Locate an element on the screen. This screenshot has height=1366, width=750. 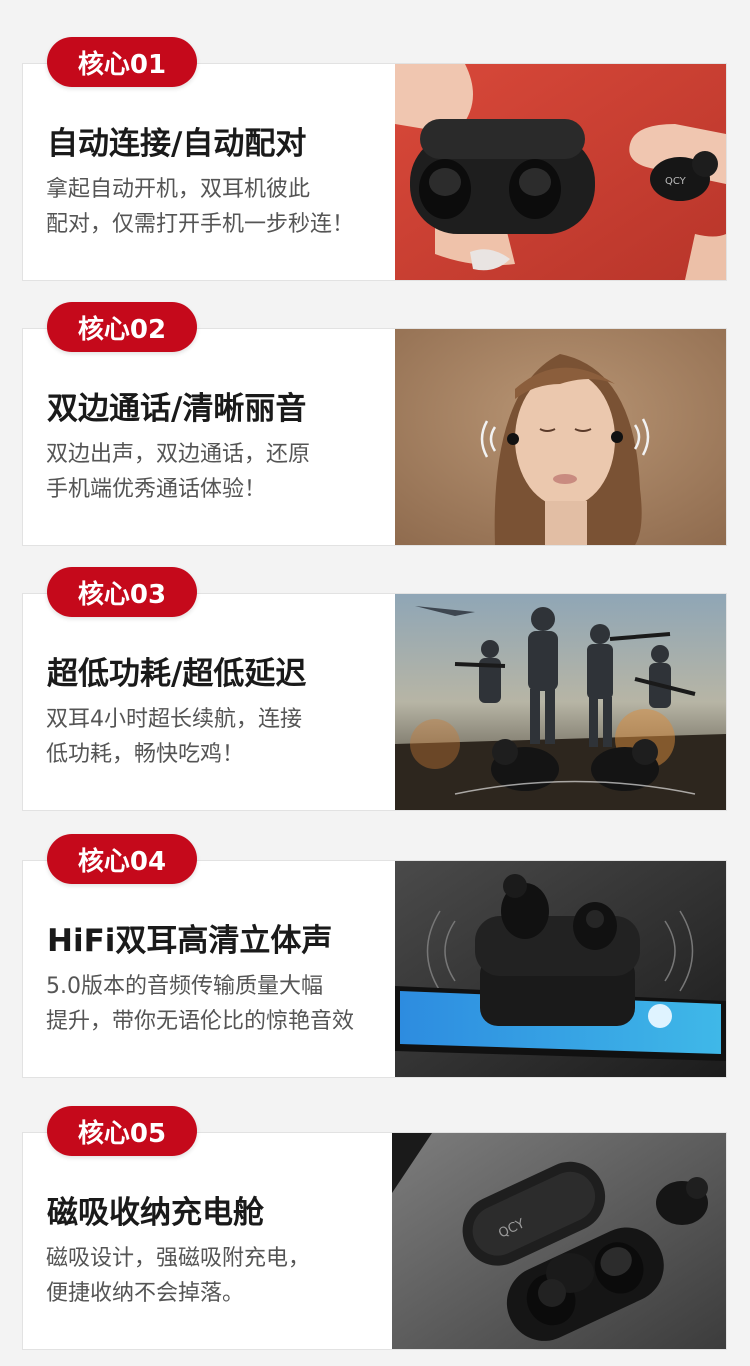
description-line-2: 低功耗，畅快吃鸡！ is located at coordinates (145, 754).